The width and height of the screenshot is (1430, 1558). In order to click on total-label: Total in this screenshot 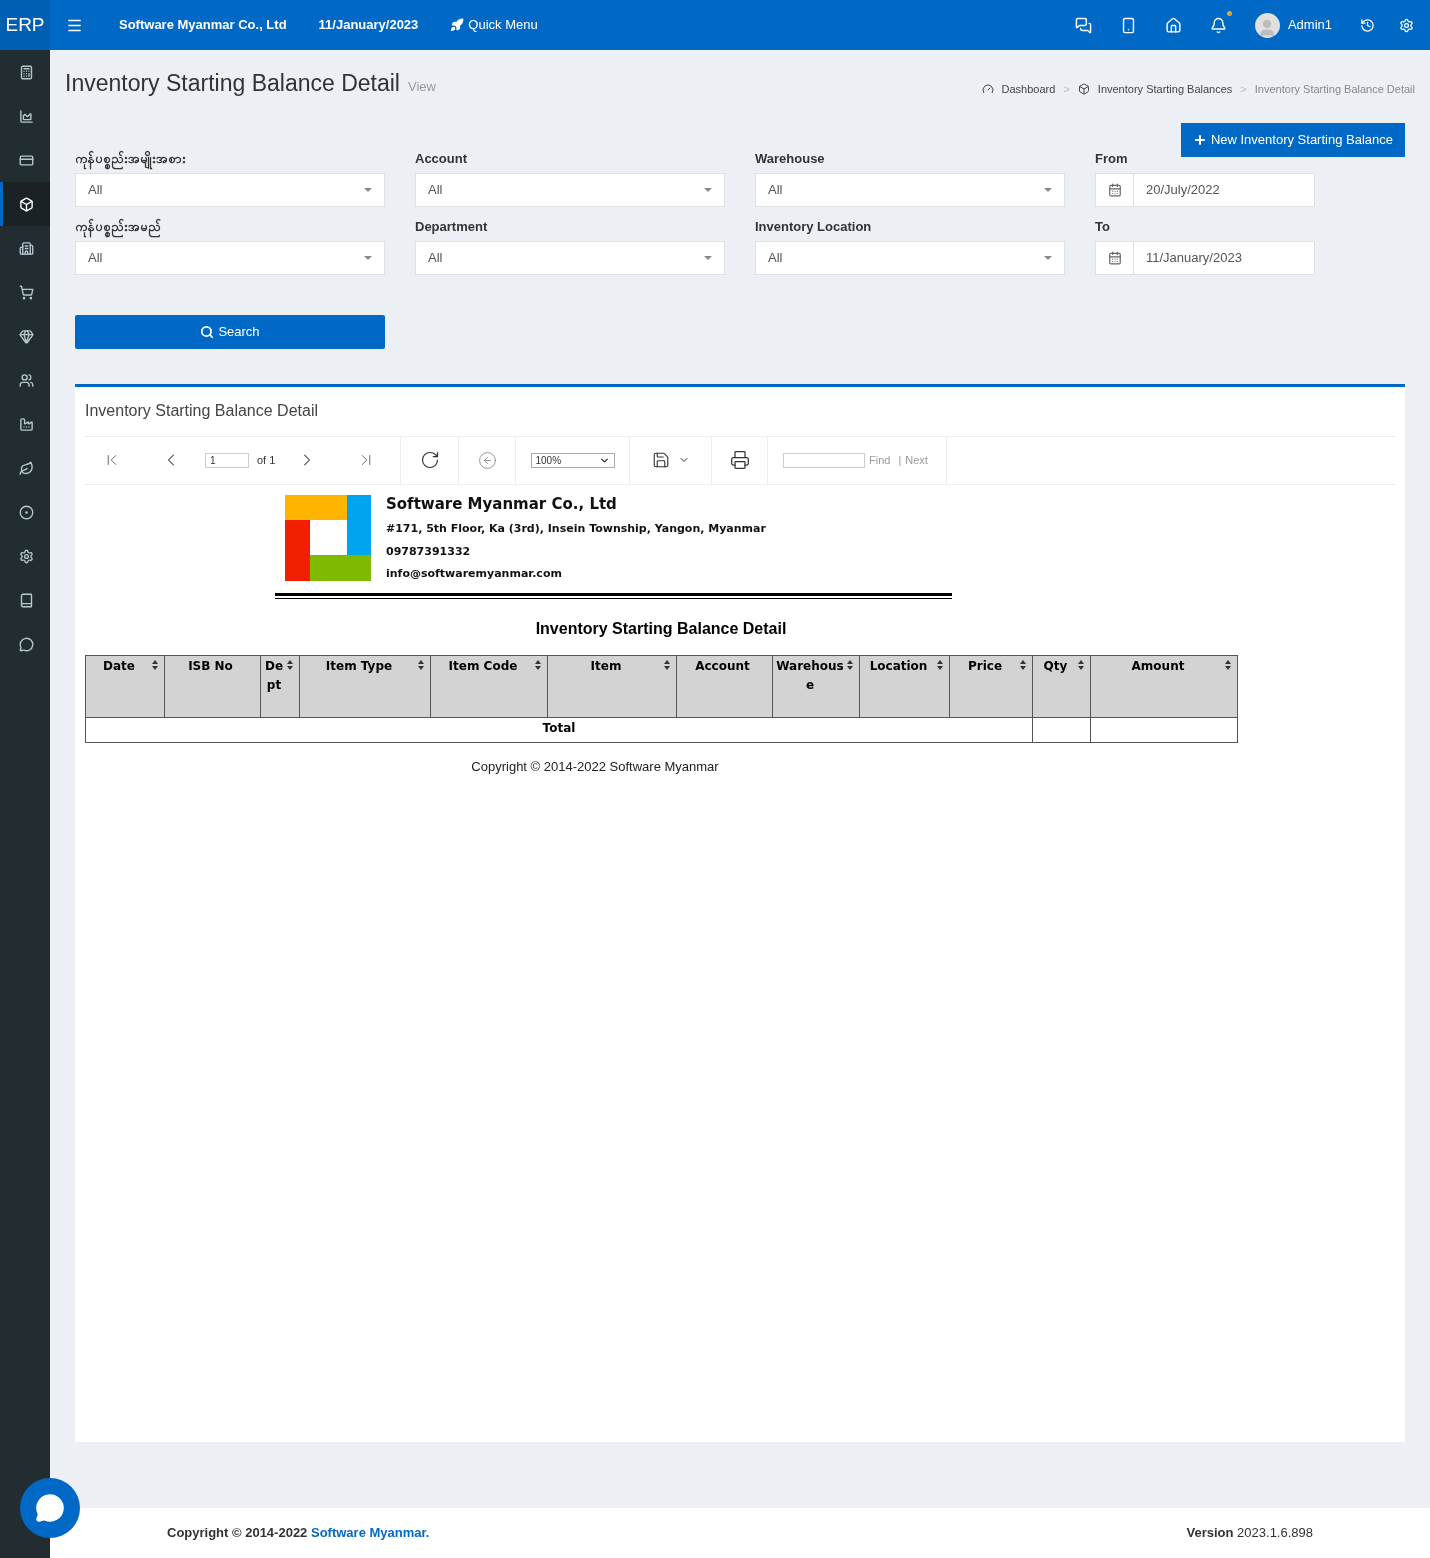, I will do `click(559, 729)`.